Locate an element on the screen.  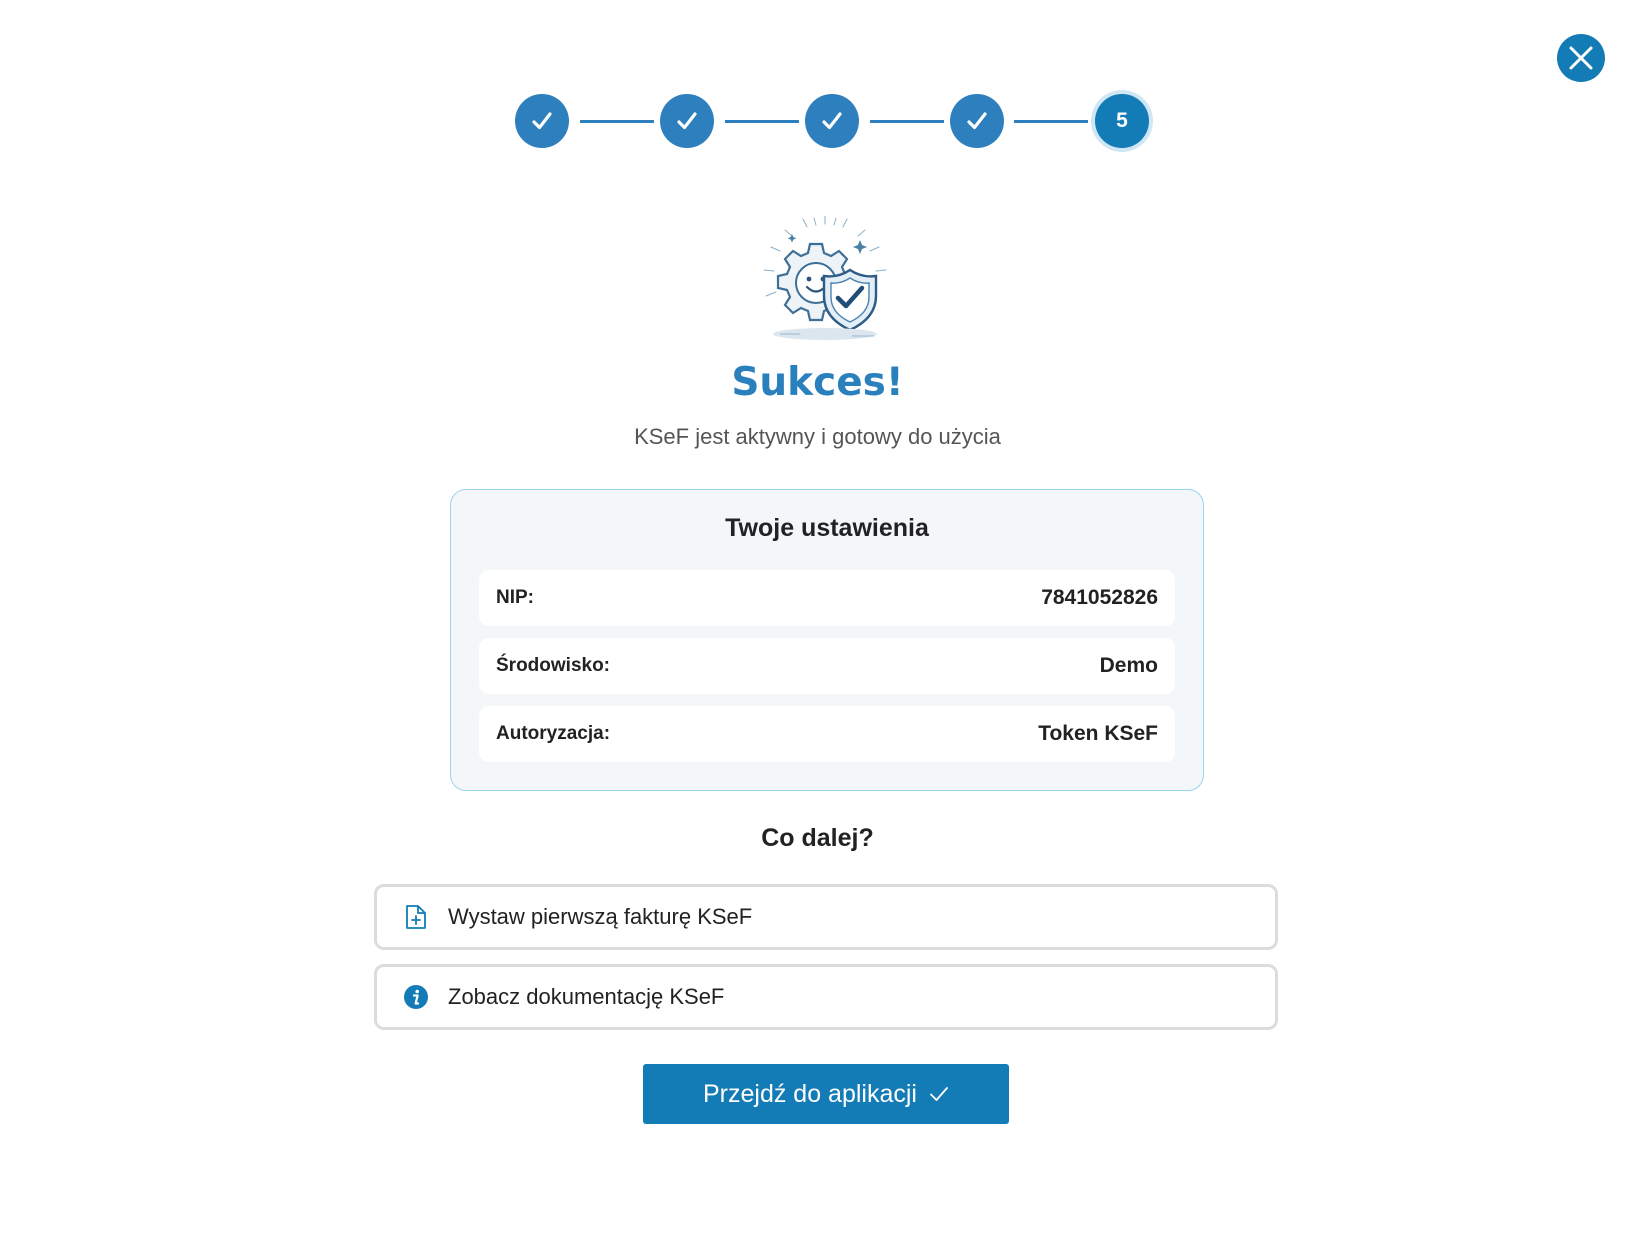
settings-row-label: Autoryzacja: is located at coordinates (553, 733).